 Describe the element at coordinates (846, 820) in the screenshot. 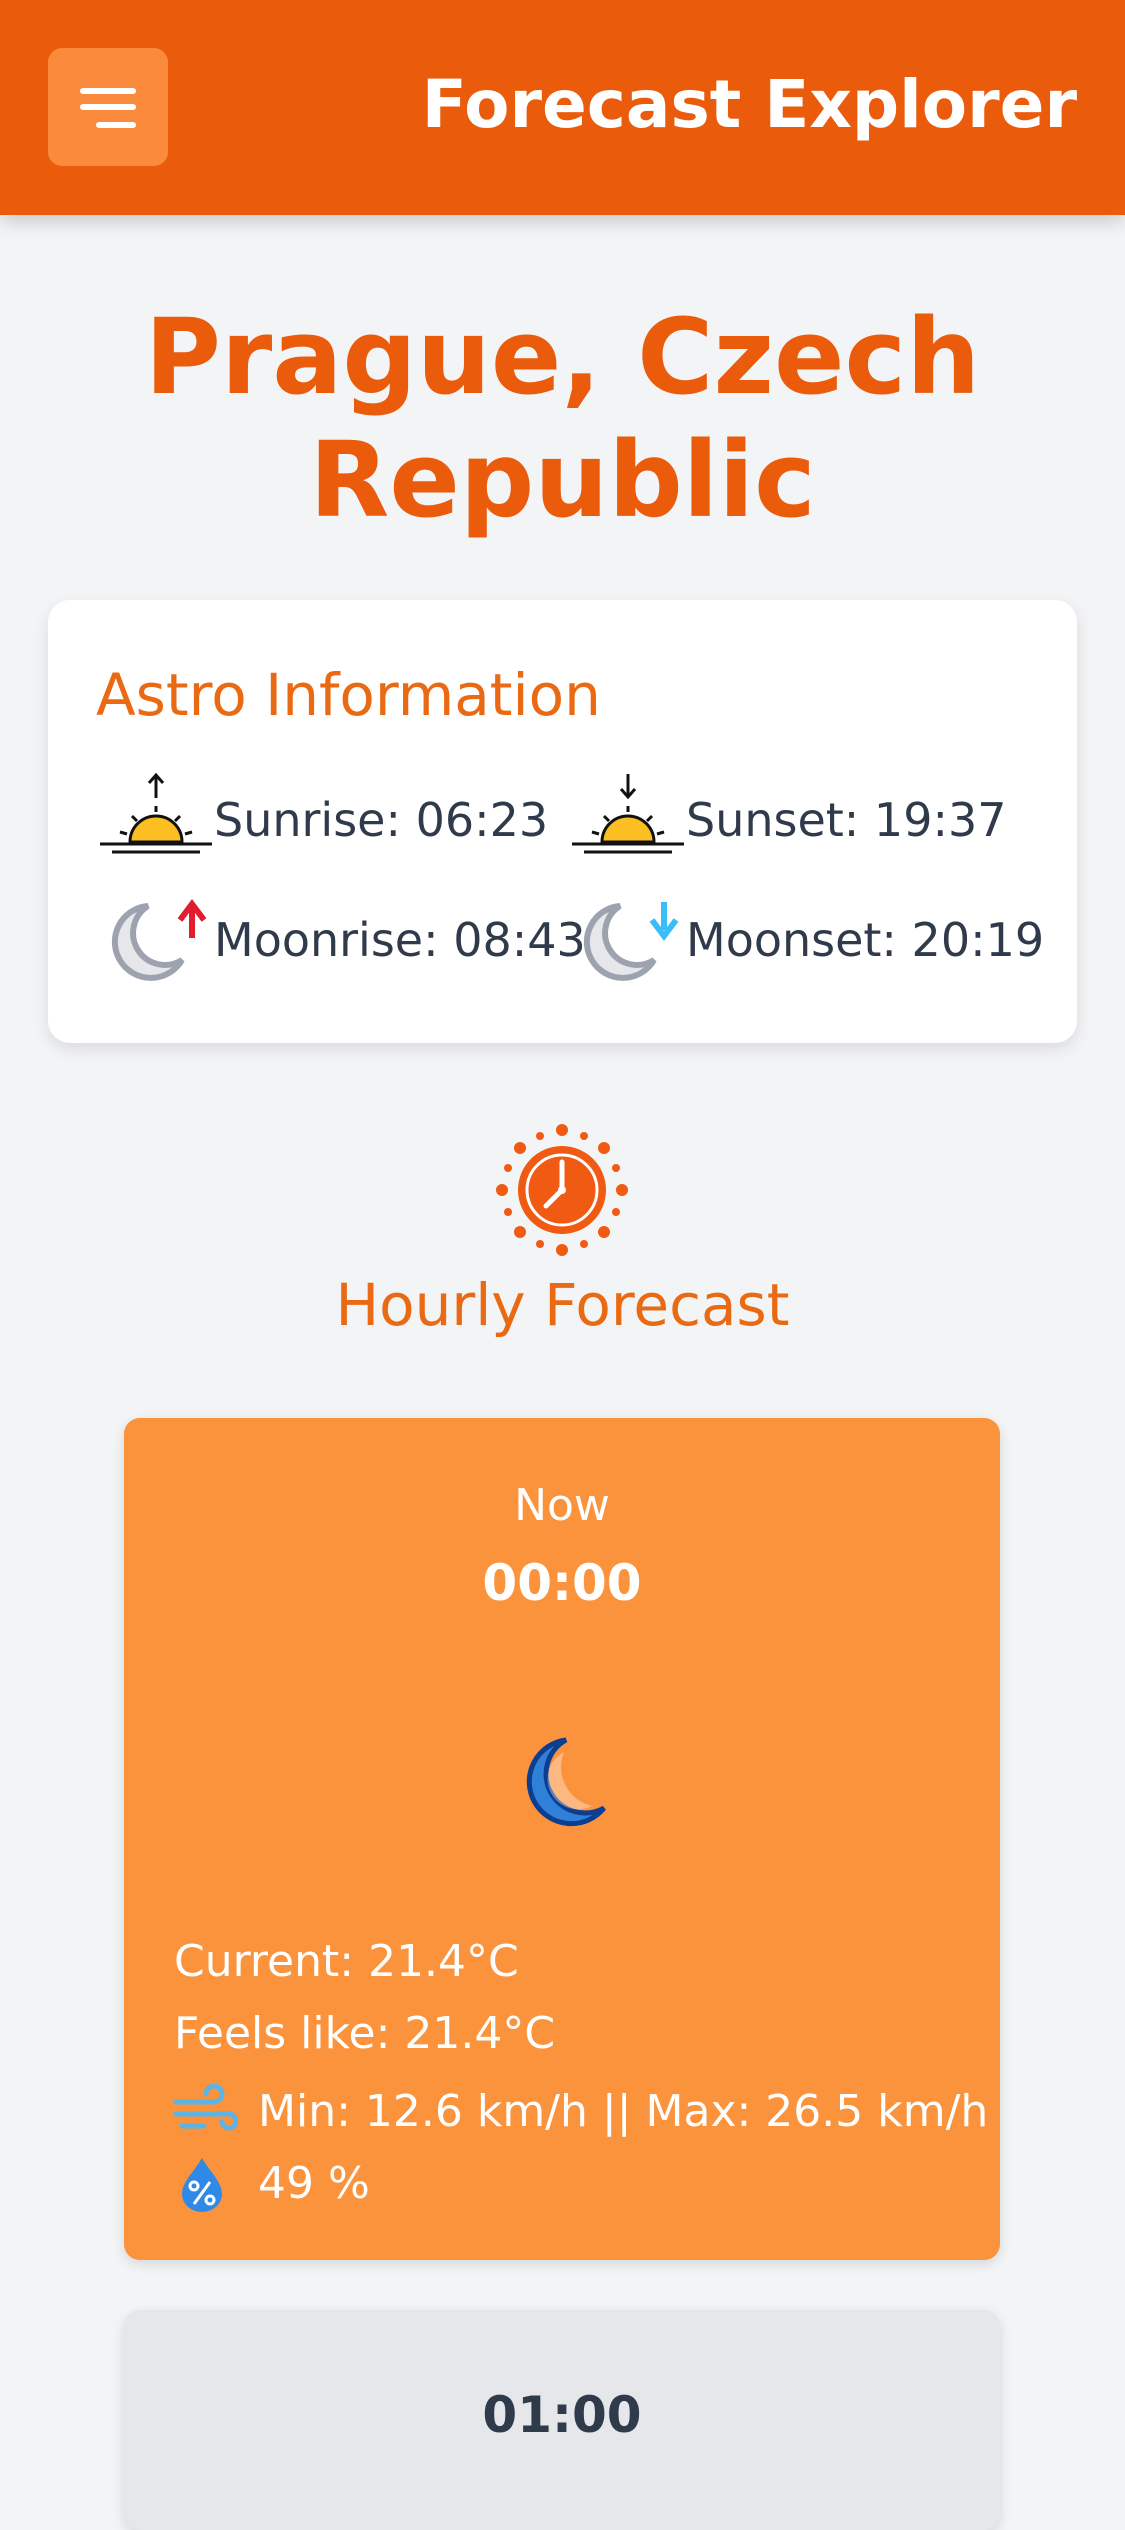

I see `sunset-text: Sunset: 19:37` at that location.